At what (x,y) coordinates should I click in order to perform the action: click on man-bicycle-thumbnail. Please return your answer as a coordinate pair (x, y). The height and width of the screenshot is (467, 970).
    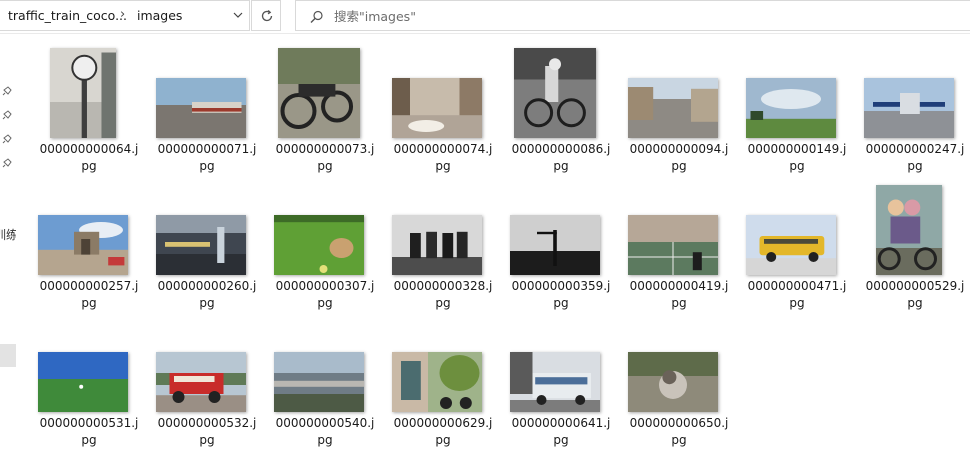
    Looking at the image, I should click on (555, 93).